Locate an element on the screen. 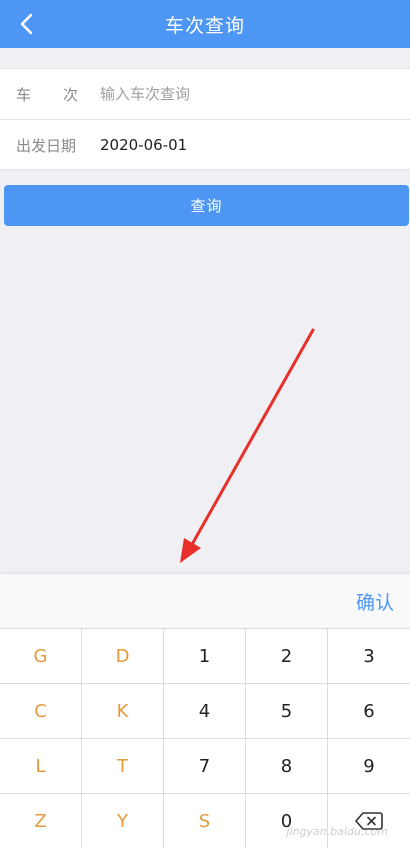  back-button is located at coordinates (26, 24).